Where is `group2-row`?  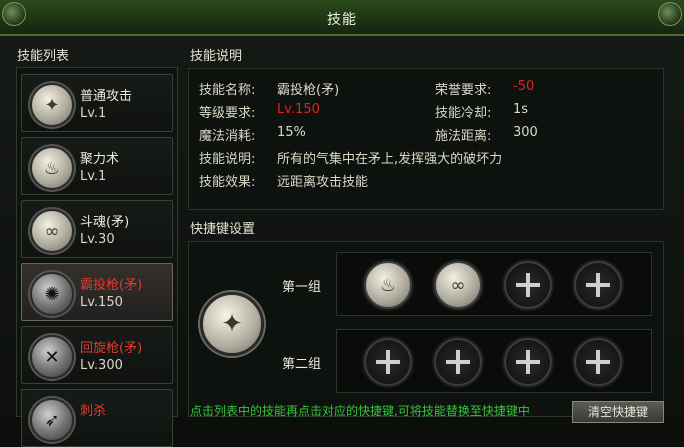
group2-row is located at coordinates (494, 361).